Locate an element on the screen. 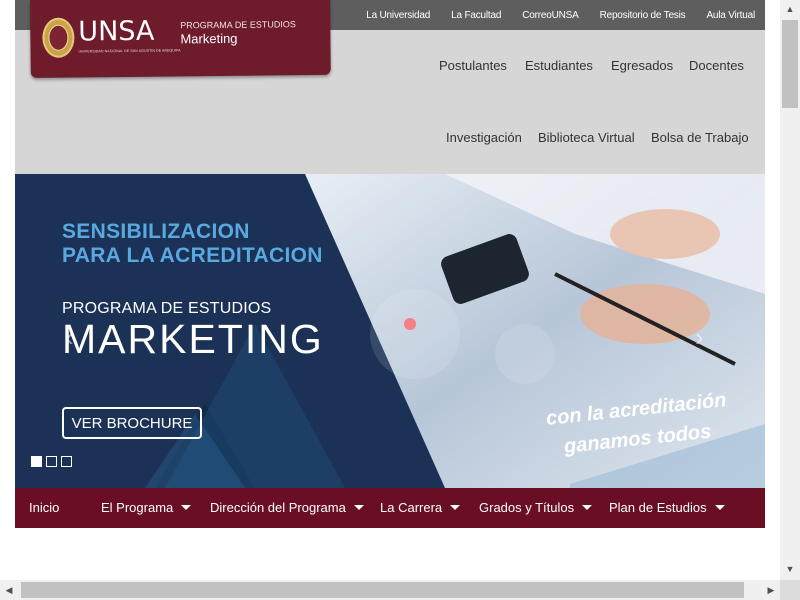 The width and height of the screenshot is (800, 600). menu-inicio: Inicio is located at coordinates (44, 507).